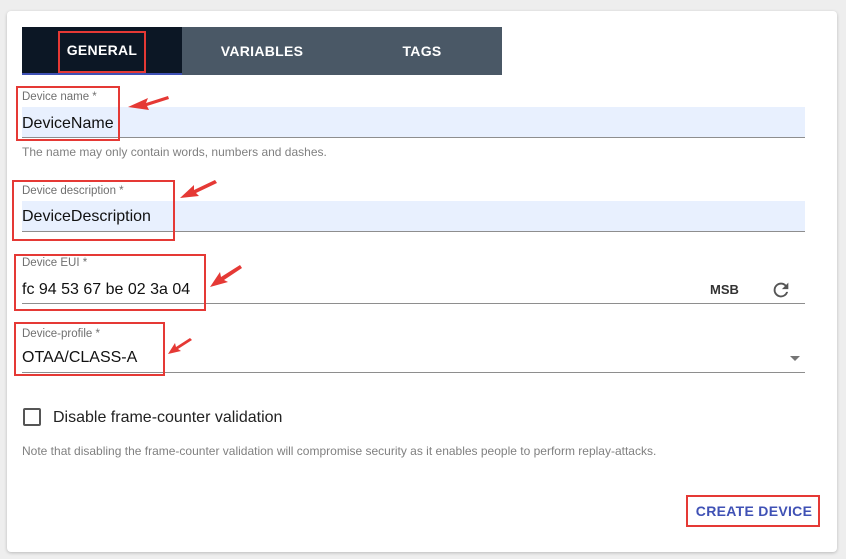  Describe the element at coordinates (32, 417) in the screenshot. I see `disable-frame-counter-checkbox` at that location.